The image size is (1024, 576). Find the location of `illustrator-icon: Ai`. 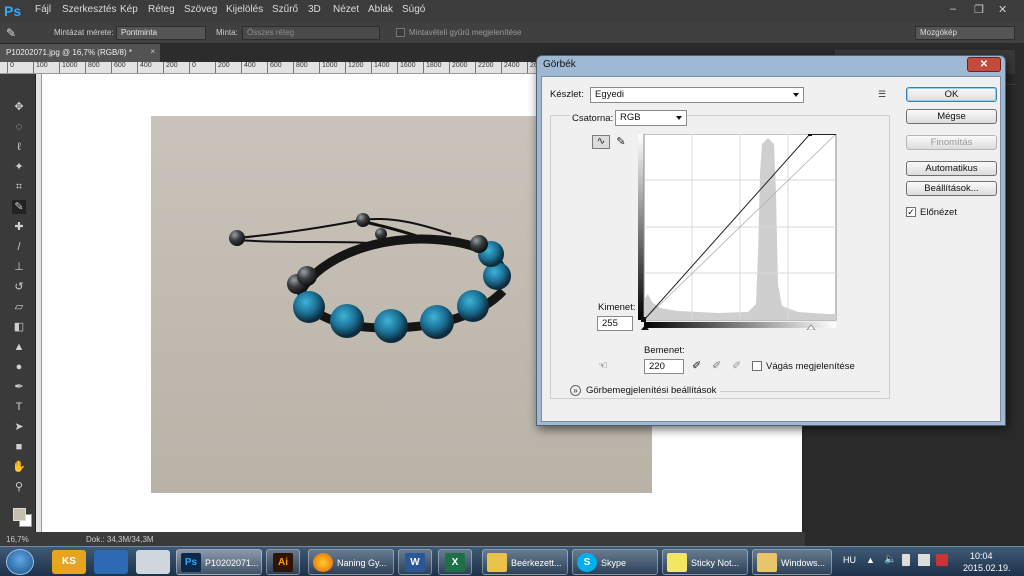

illustrator-icon: Ai is located at coordinates (283, 562).